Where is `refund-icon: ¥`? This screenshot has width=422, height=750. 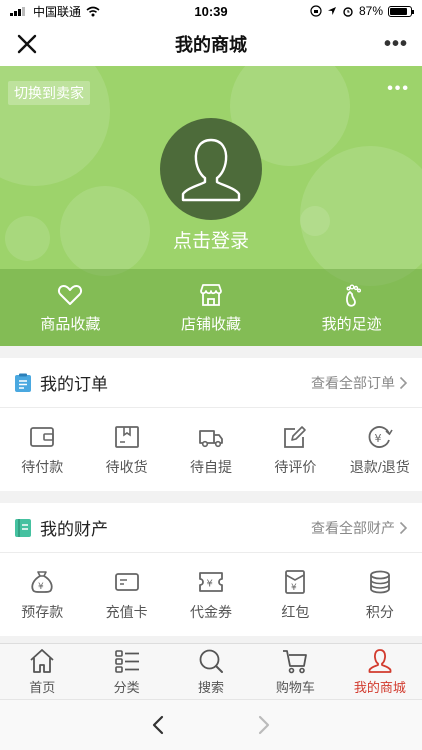 refund-icon: ¥ is located at coordinates (380, 436).